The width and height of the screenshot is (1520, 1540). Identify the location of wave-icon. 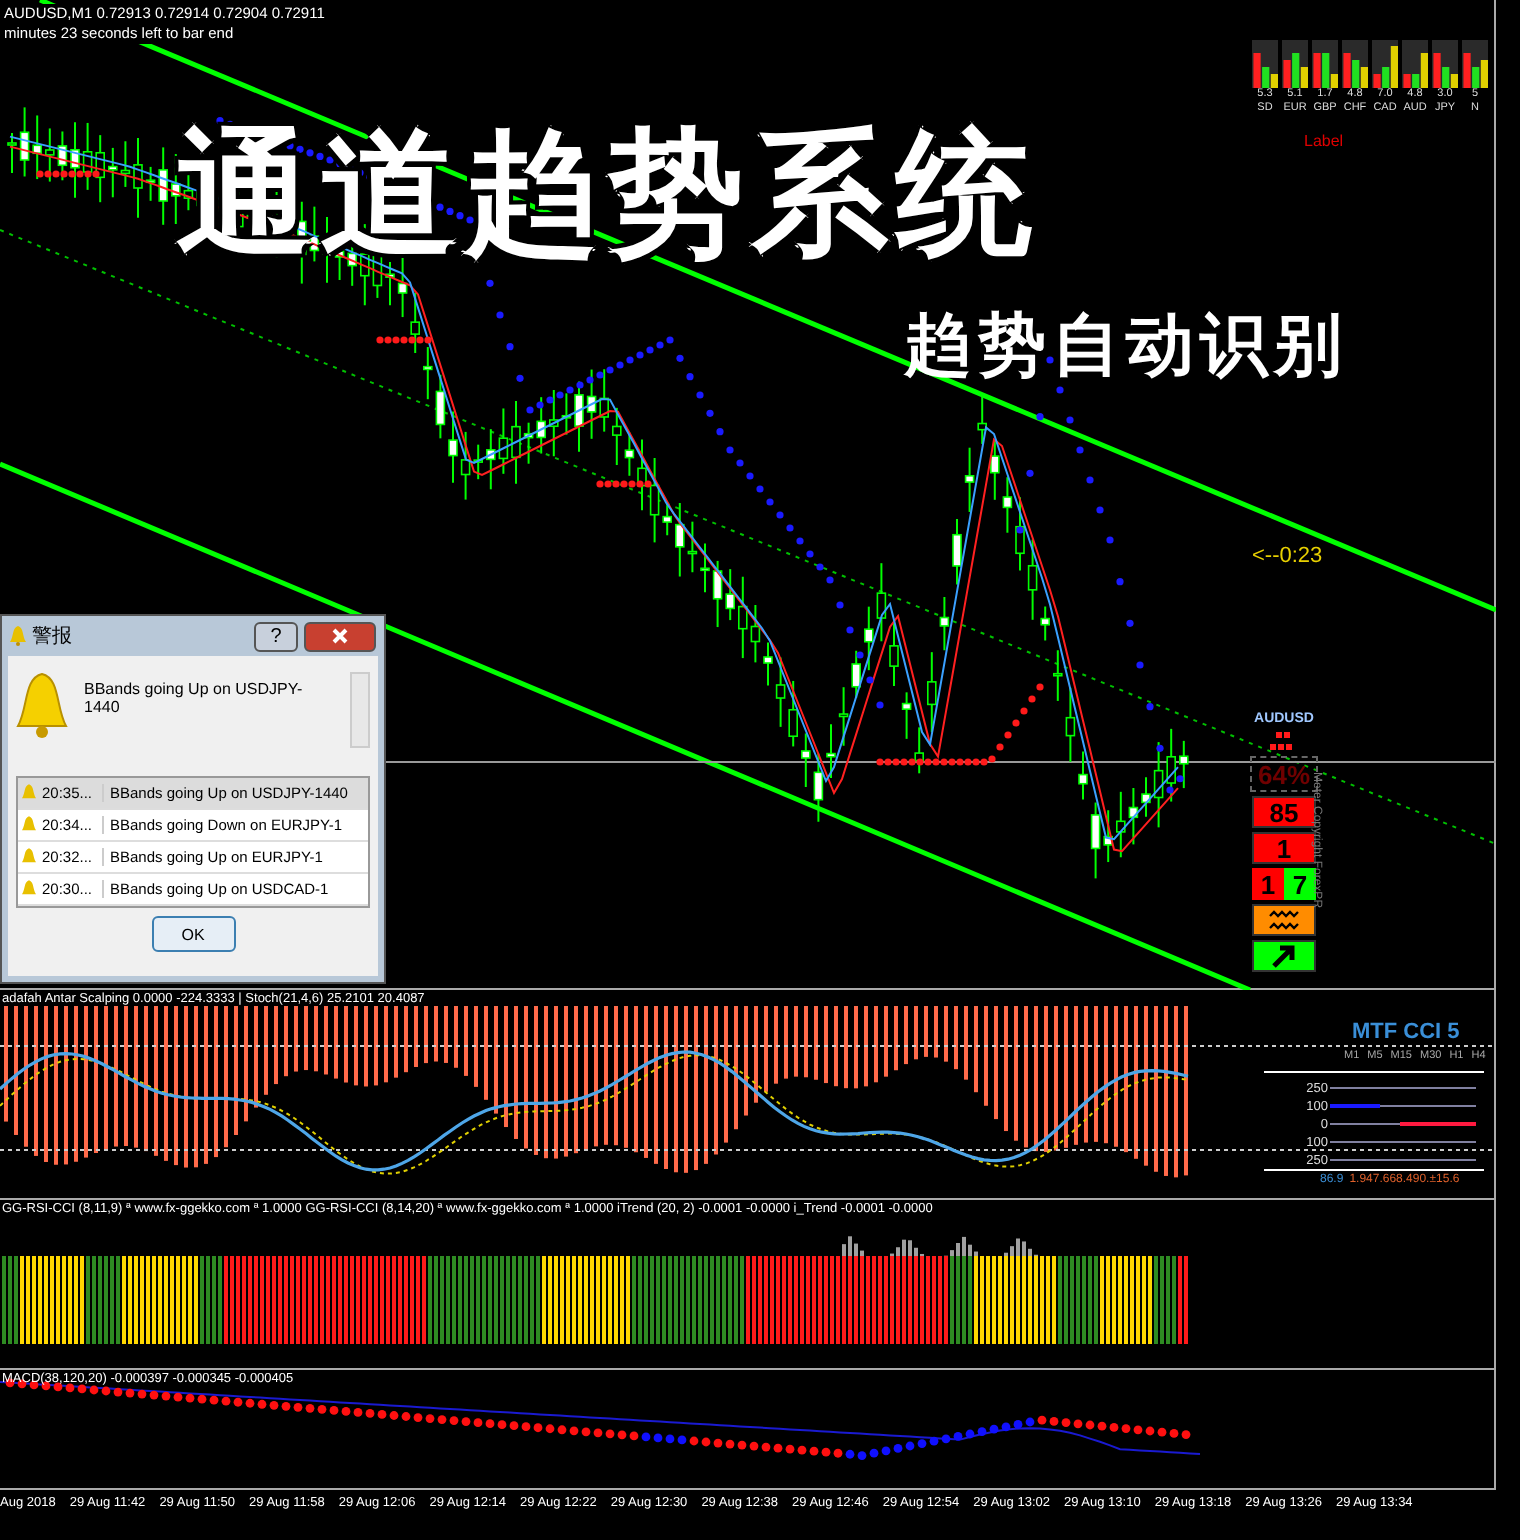
(1284, 920).